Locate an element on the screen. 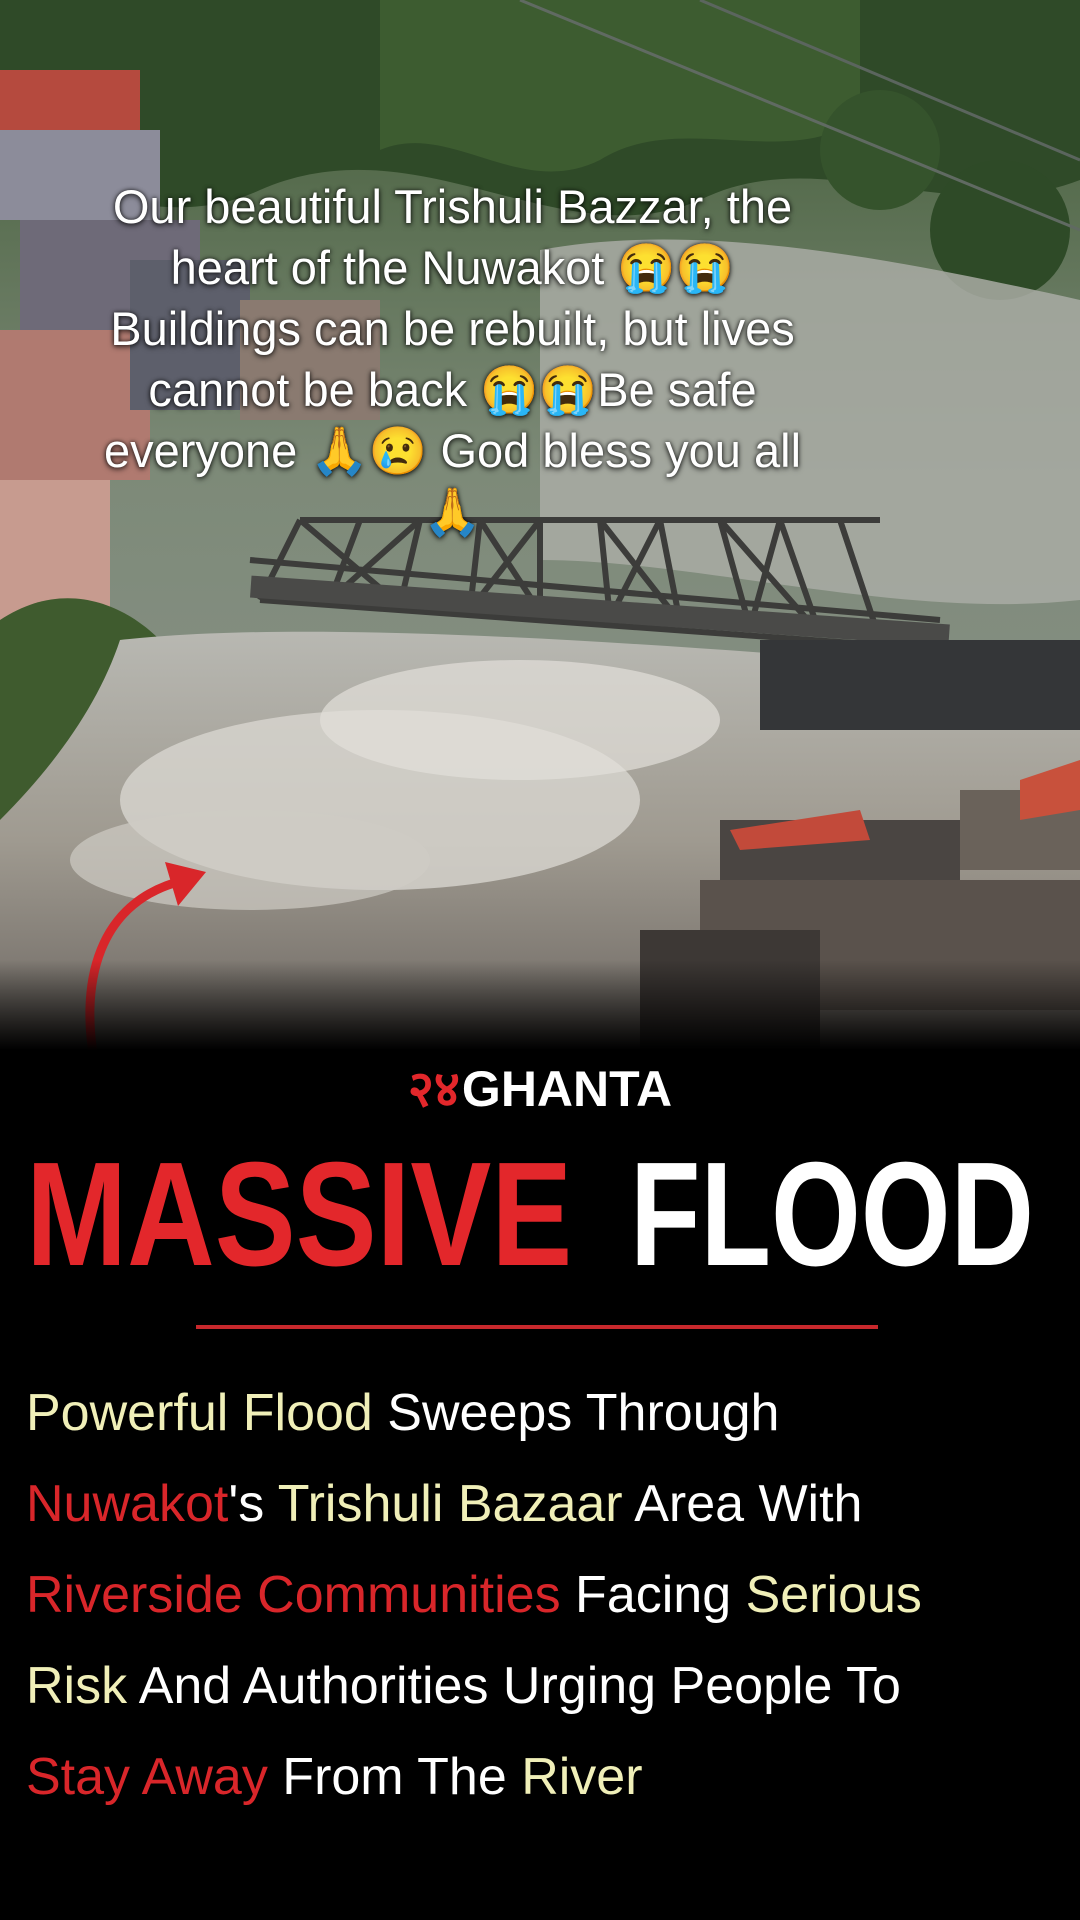 Image resolution: width=1080 pixels, height=1920 pixels. description-phrase: River is located at coordinates (582, 1777).